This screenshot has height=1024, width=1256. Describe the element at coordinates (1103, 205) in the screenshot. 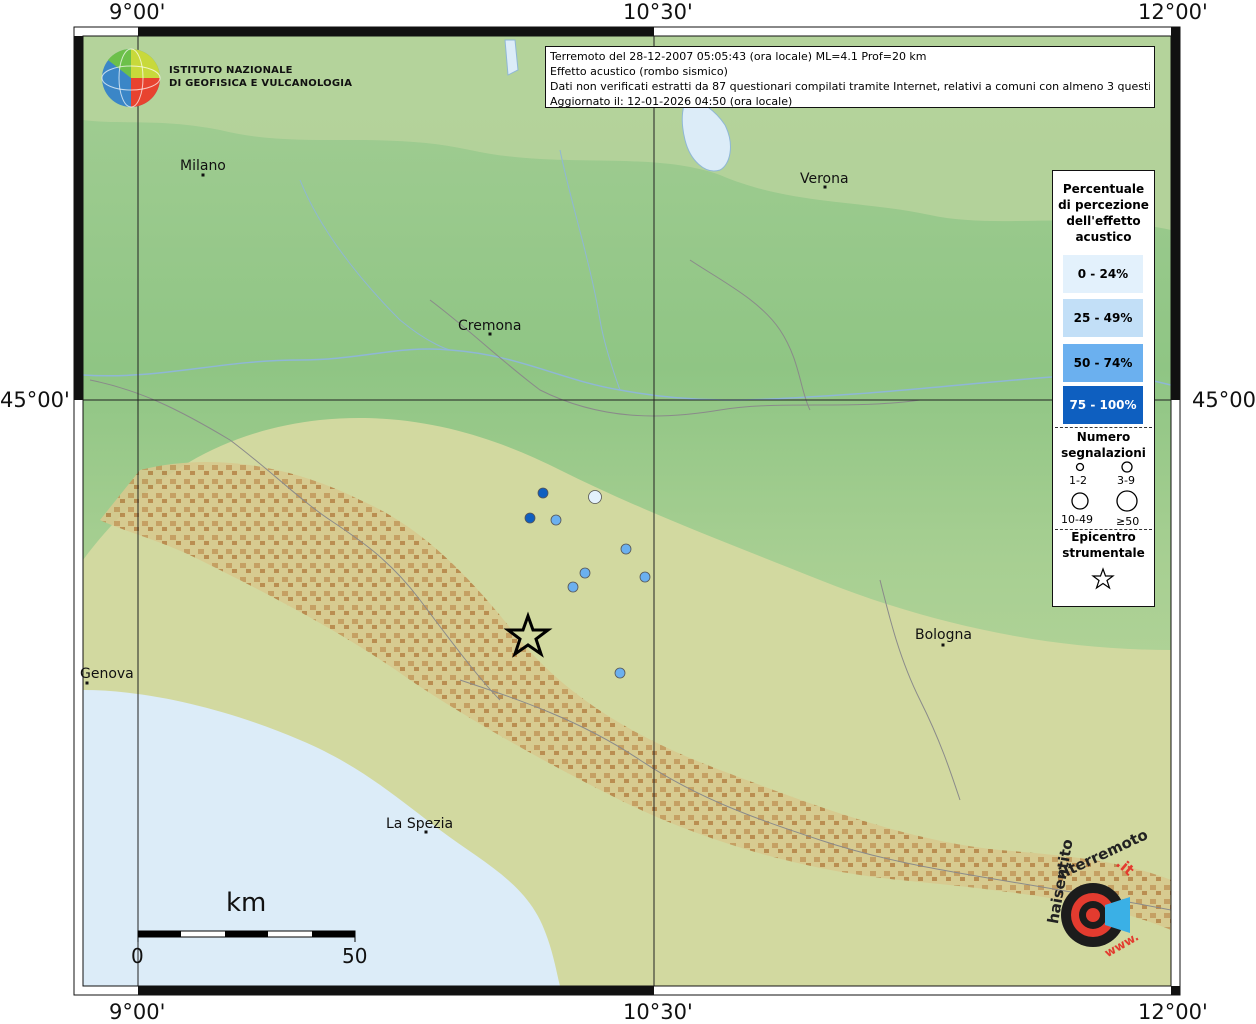

I see `legend-title-line: di percezione` at that location.